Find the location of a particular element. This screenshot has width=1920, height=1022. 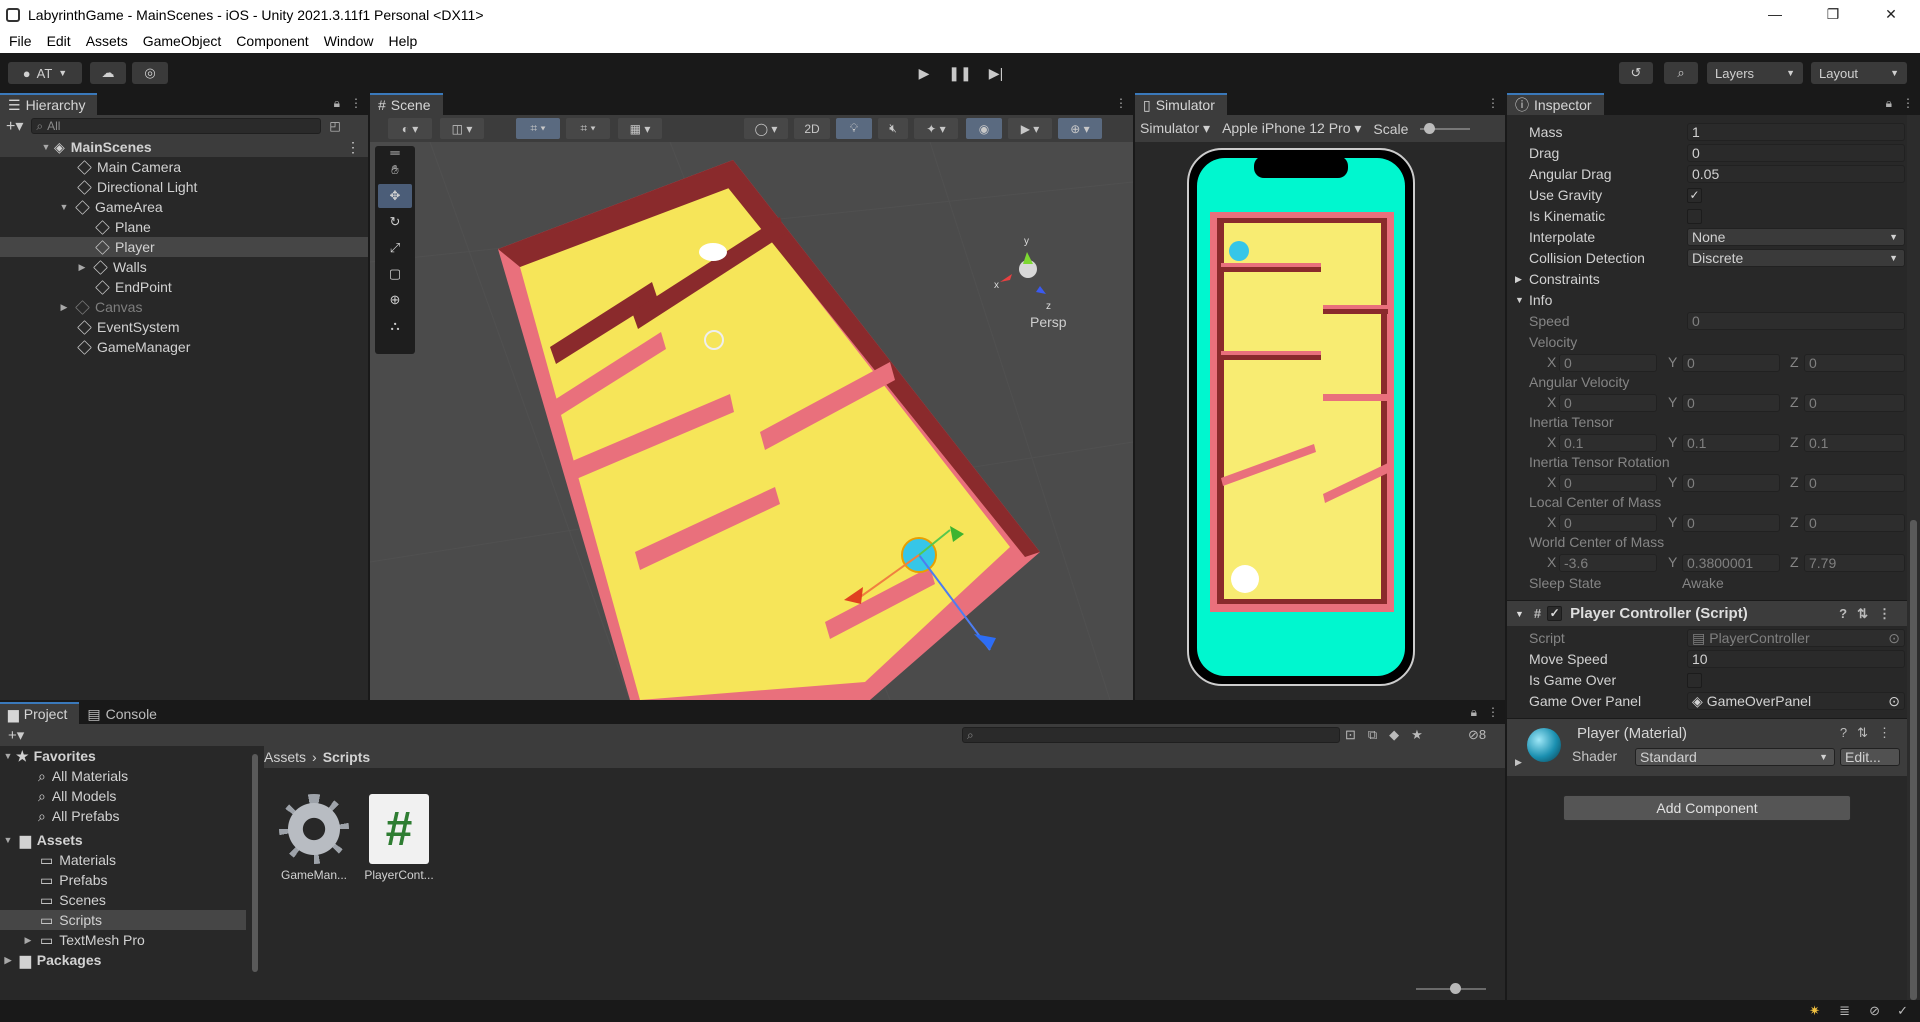

component-enabled-checkbox: ✓ is located at coordinates (1555, 613).